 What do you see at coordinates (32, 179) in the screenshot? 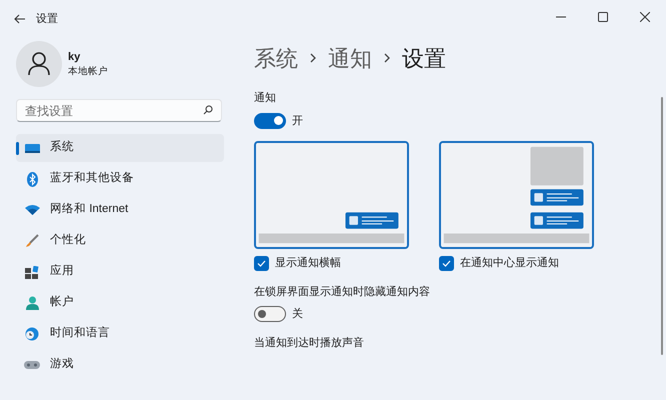
I see `bluetooth-icon` at bounding box center [32, 179].